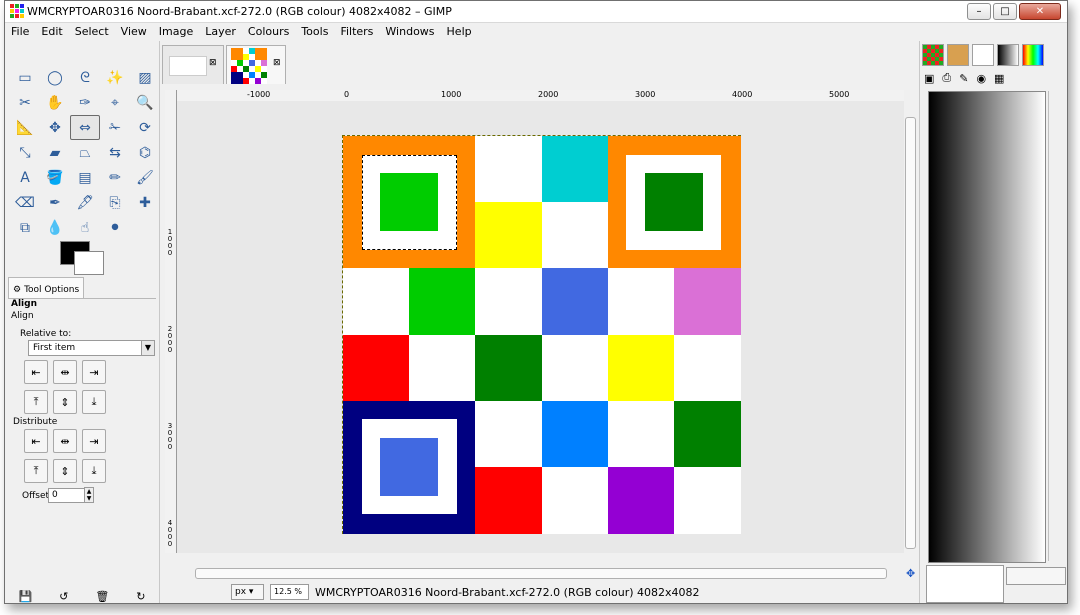 This screenshot has width=1080, height=615. Describe the element at coordinates (115, 202) in the screenshot. I see `clone-icon: ⎘` at that location.